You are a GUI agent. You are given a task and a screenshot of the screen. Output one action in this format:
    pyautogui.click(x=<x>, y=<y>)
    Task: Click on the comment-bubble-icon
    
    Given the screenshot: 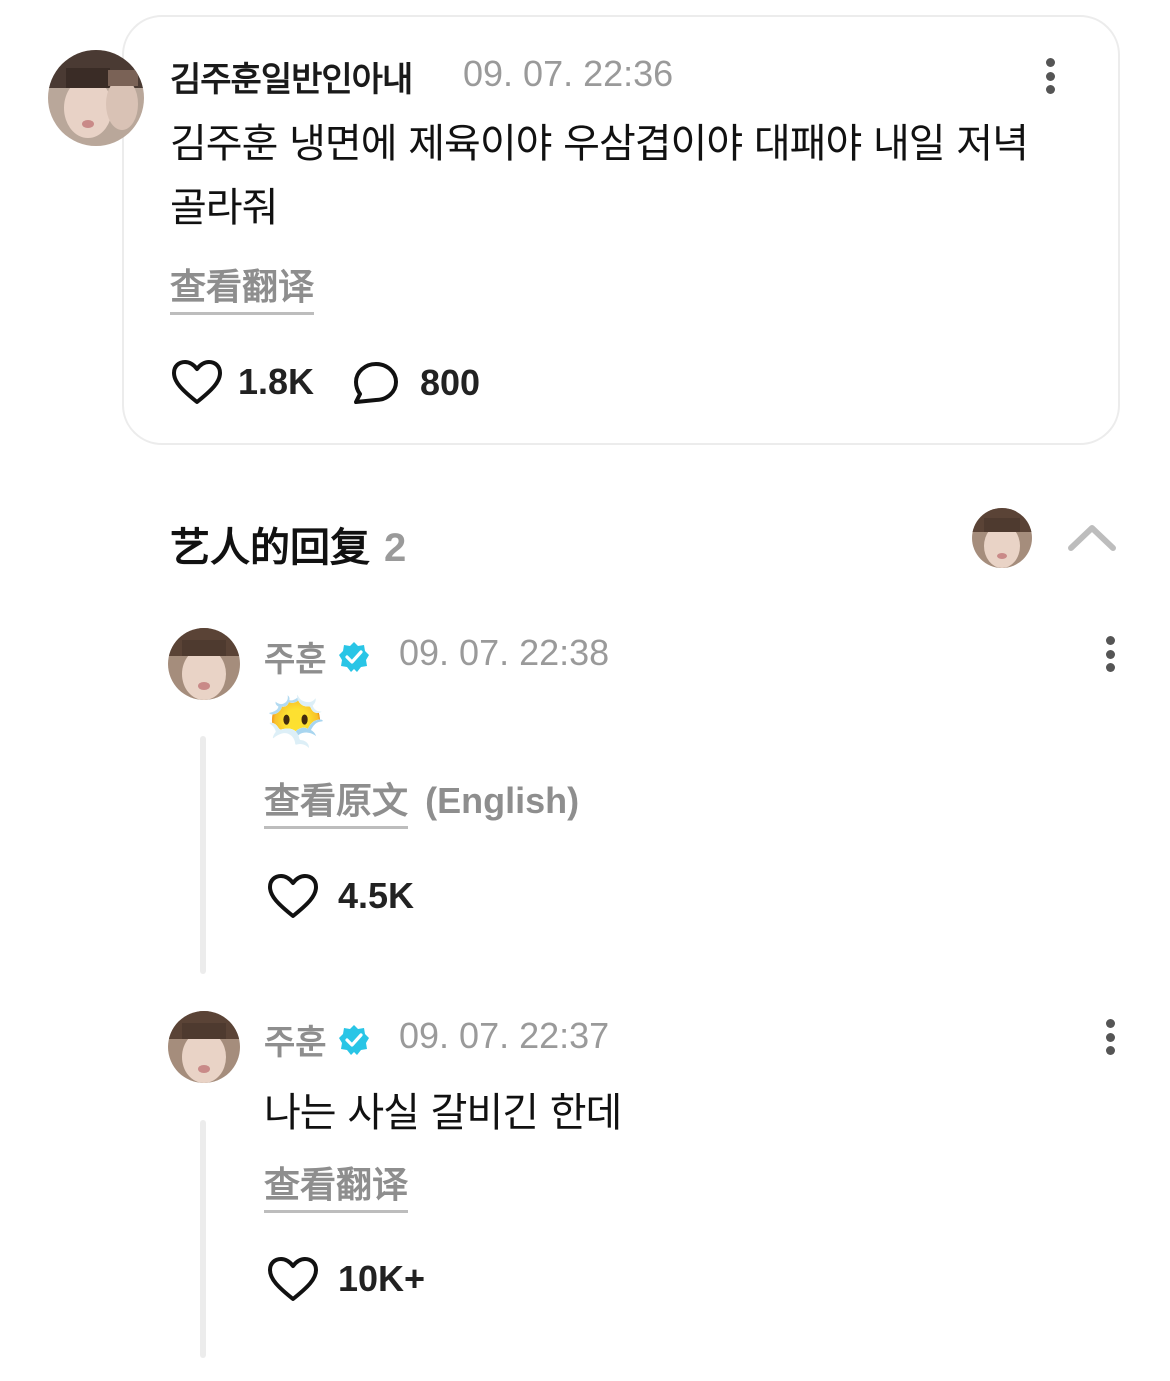 What is the action you would take?
    pyautogui.click(x=376, y=383)
    